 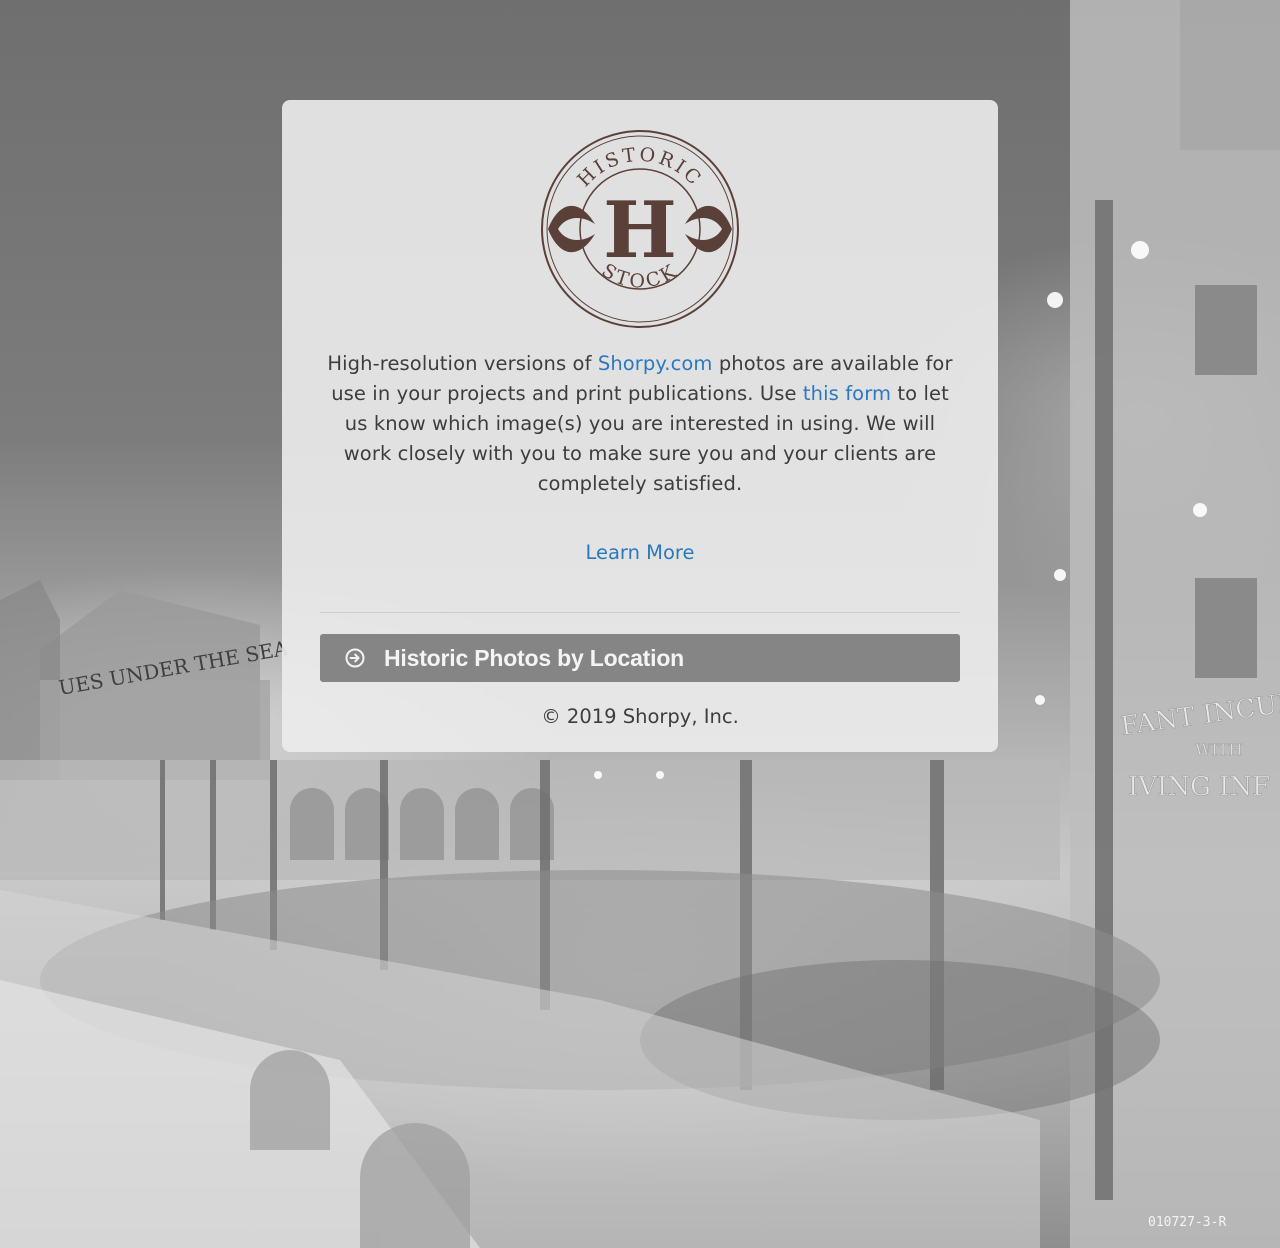 I want to click on shorpy-link: Shorpy.com, so click(x=655, y=363).